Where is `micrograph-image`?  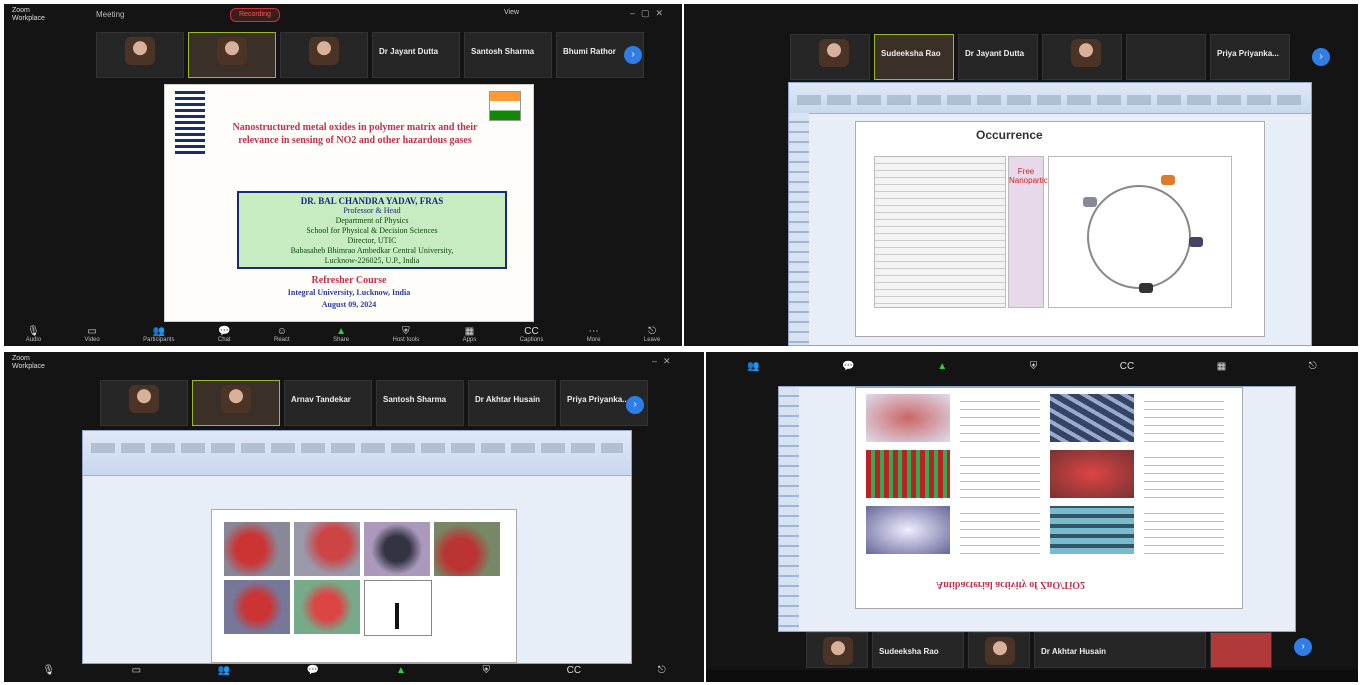 micrograph-image is located at coordinates (257, 607).